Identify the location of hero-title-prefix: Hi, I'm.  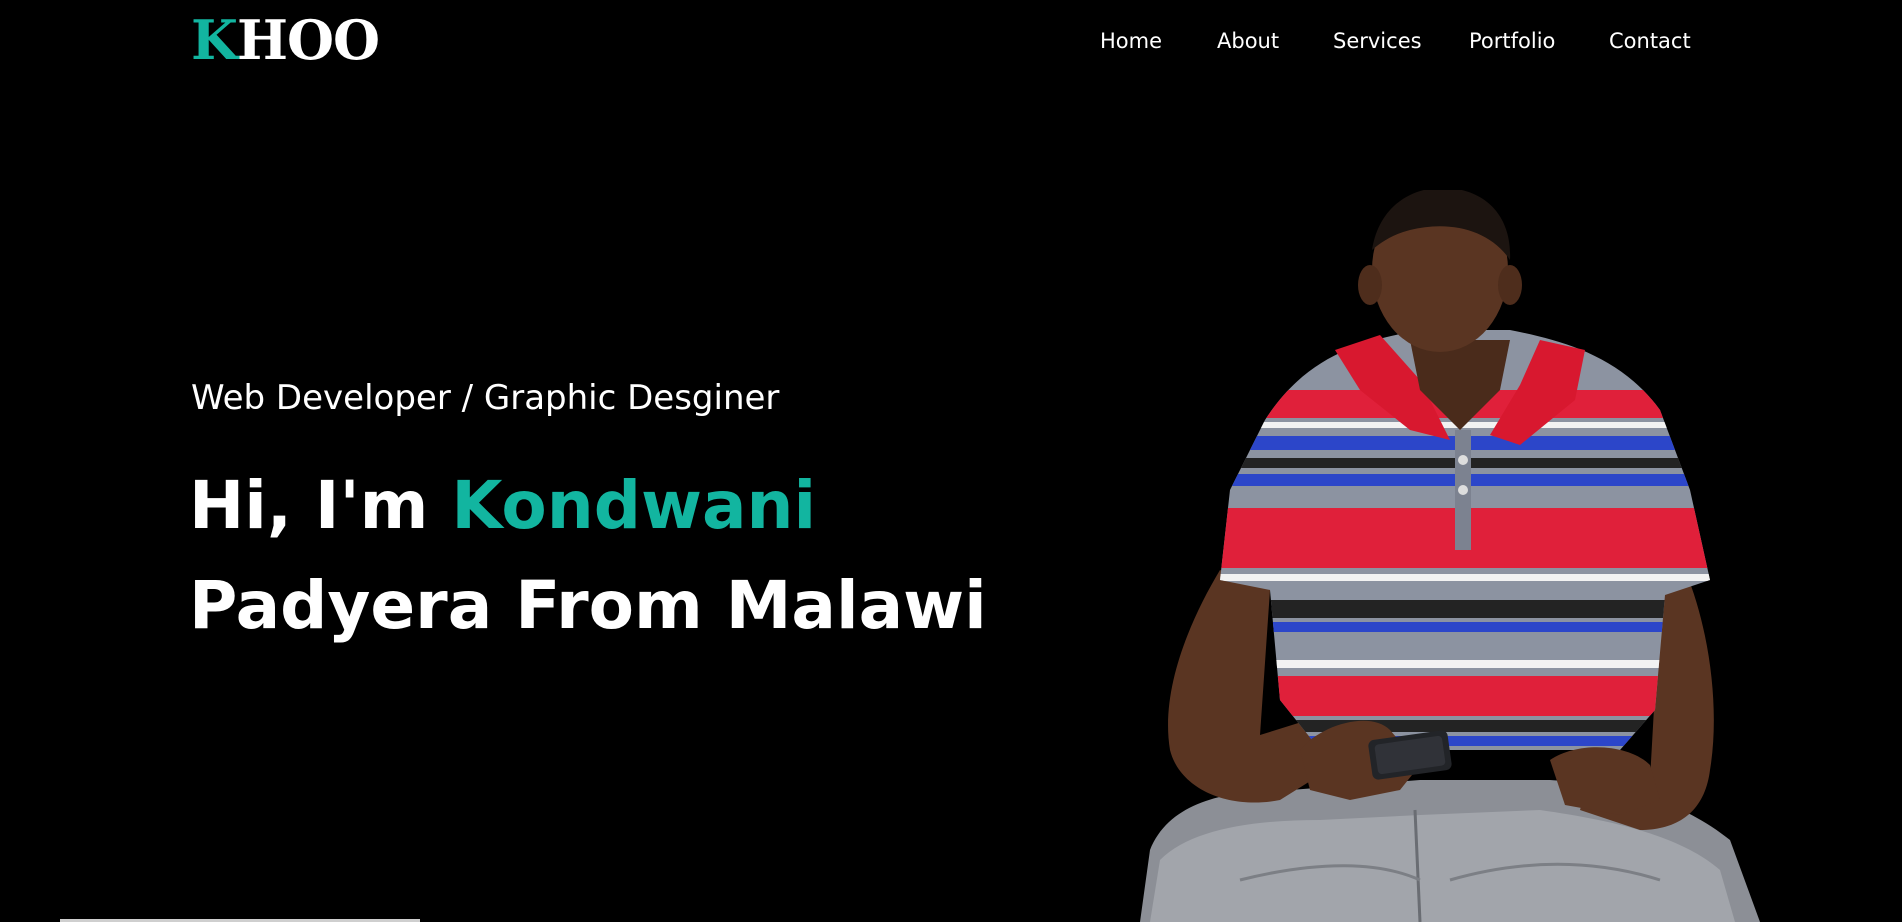
(320, 505).